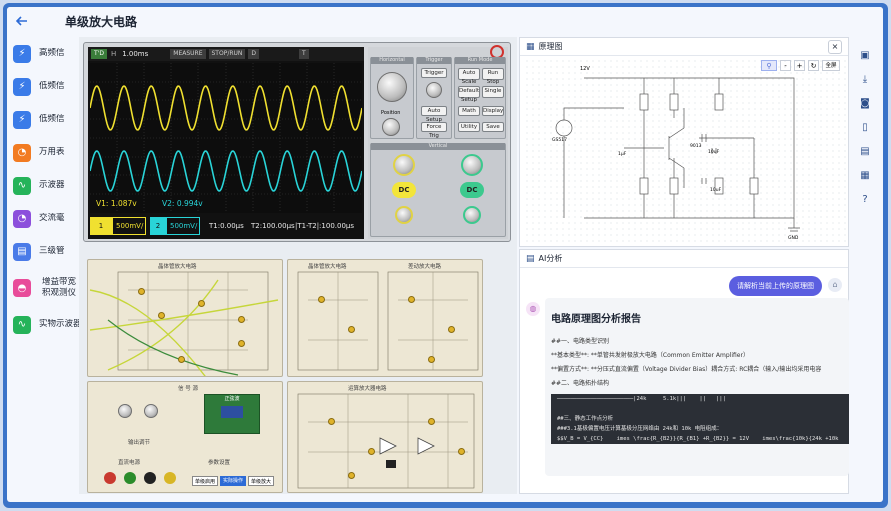 The height and width of the screenshot is (511, 891). I want to click on sidebar-item-high-freq-signal: ⚡ 高频信, so click(43, 53).